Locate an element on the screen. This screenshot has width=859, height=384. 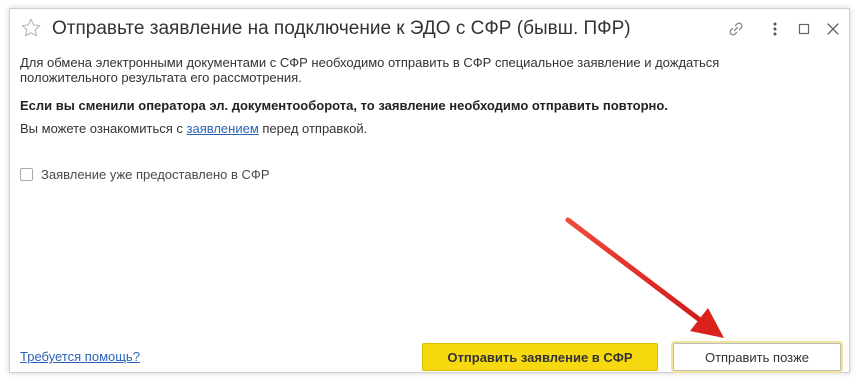
maximize-icon is located at coordinates (804, 29).